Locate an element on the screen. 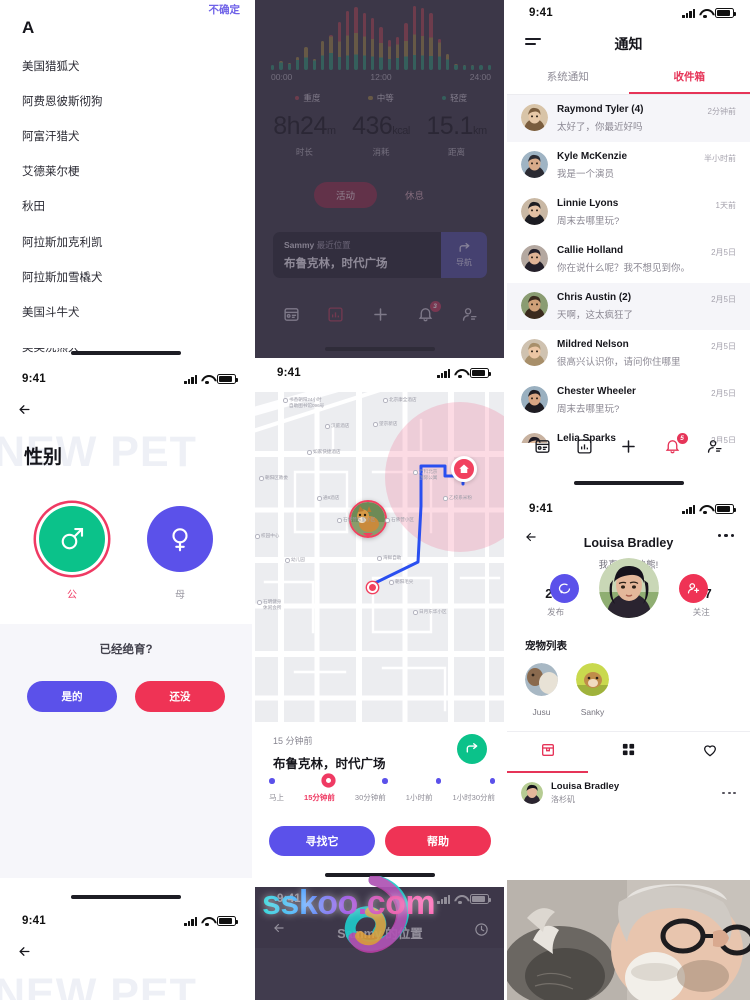 The image size is (750, 1000). post-photo-image is located at coordinates (628, 940).